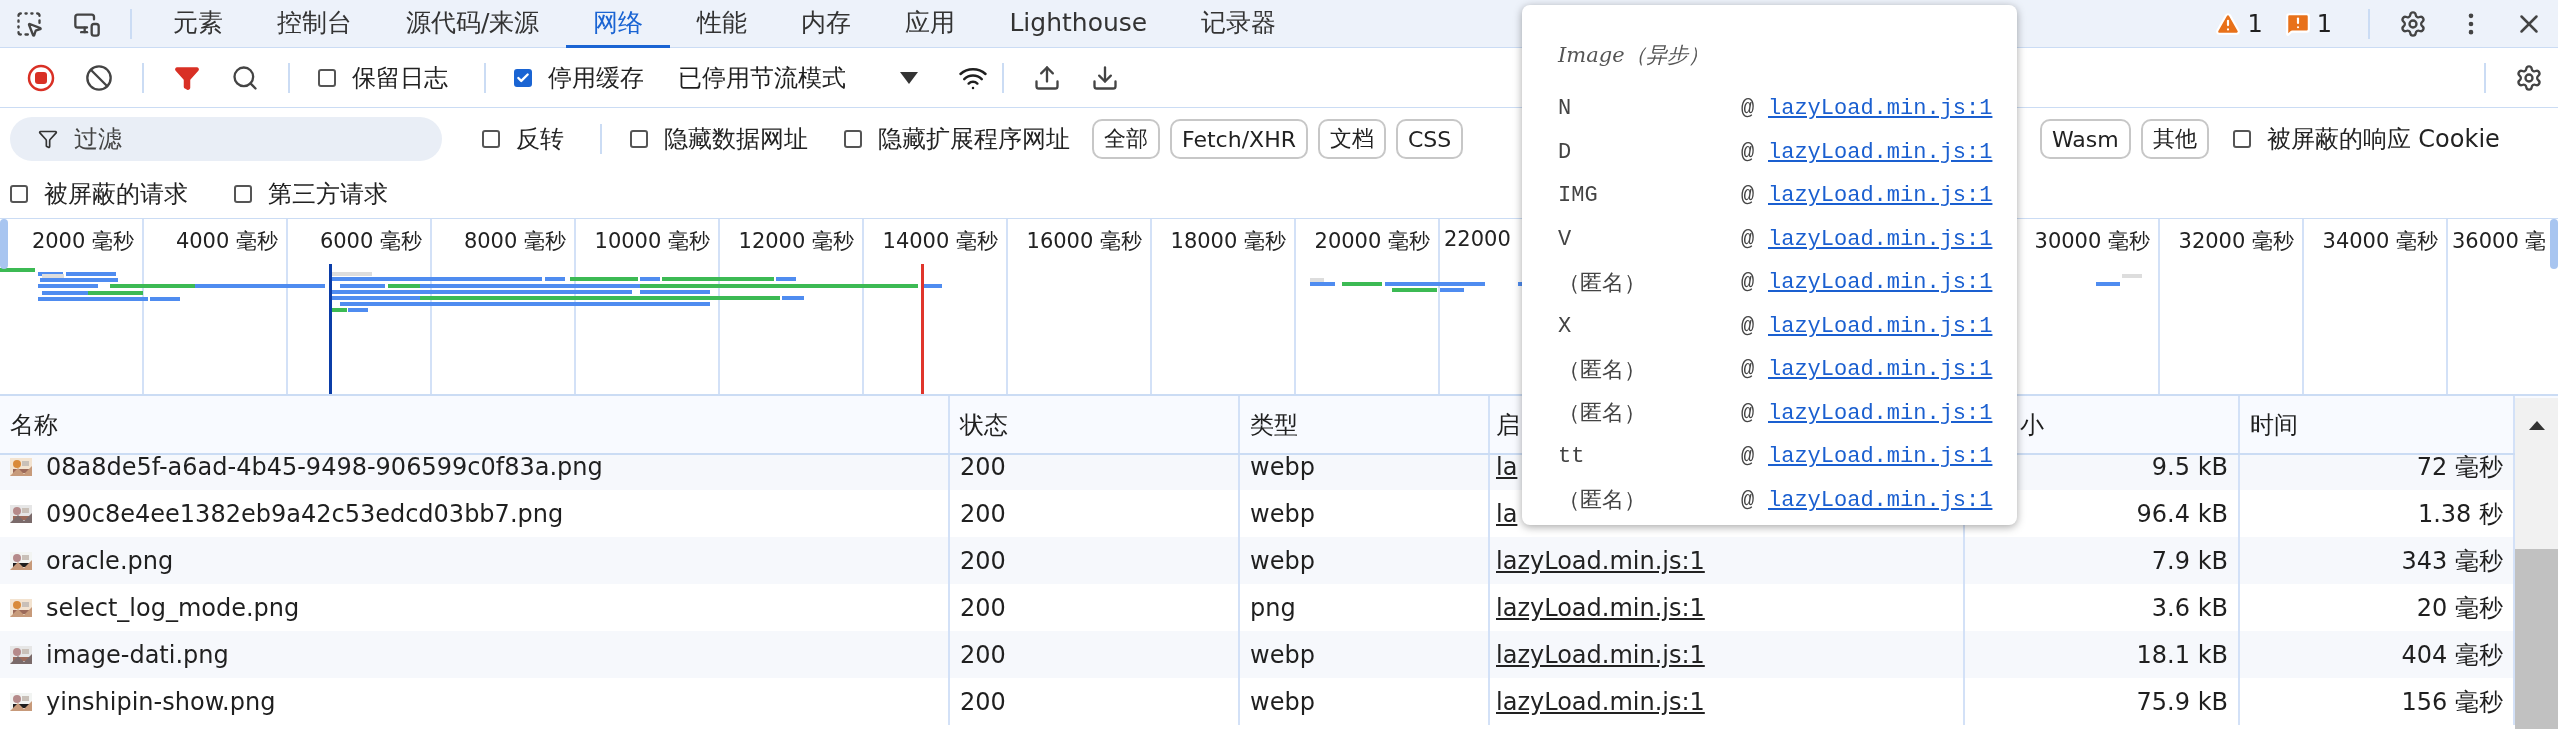 The width and height of the screenshot is (2558, 729). What do you see at coordinates (930, 24) in the screenshot?
I see `panel-tab: 应用` at bounding box center [930, 24].